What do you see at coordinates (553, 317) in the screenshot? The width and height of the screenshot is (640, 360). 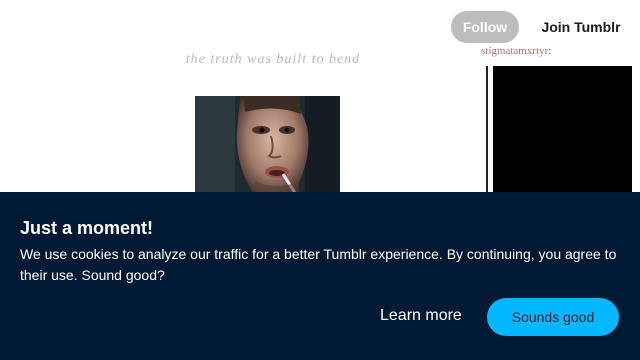 I see `accept-cookies-button: Sounds good` at bounding box center [553, 317].